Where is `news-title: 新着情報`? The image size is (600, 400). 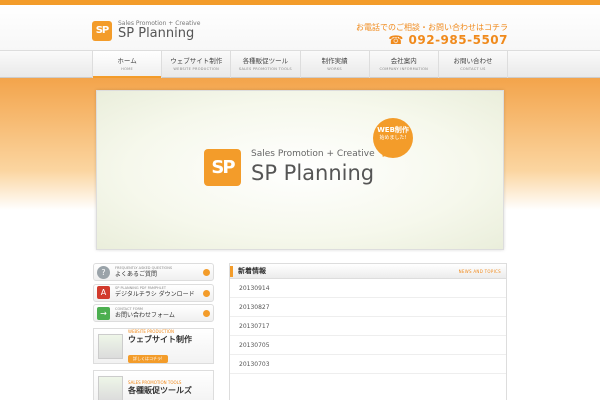 news-title: 新着情報 is located at coordinates (252, 271).